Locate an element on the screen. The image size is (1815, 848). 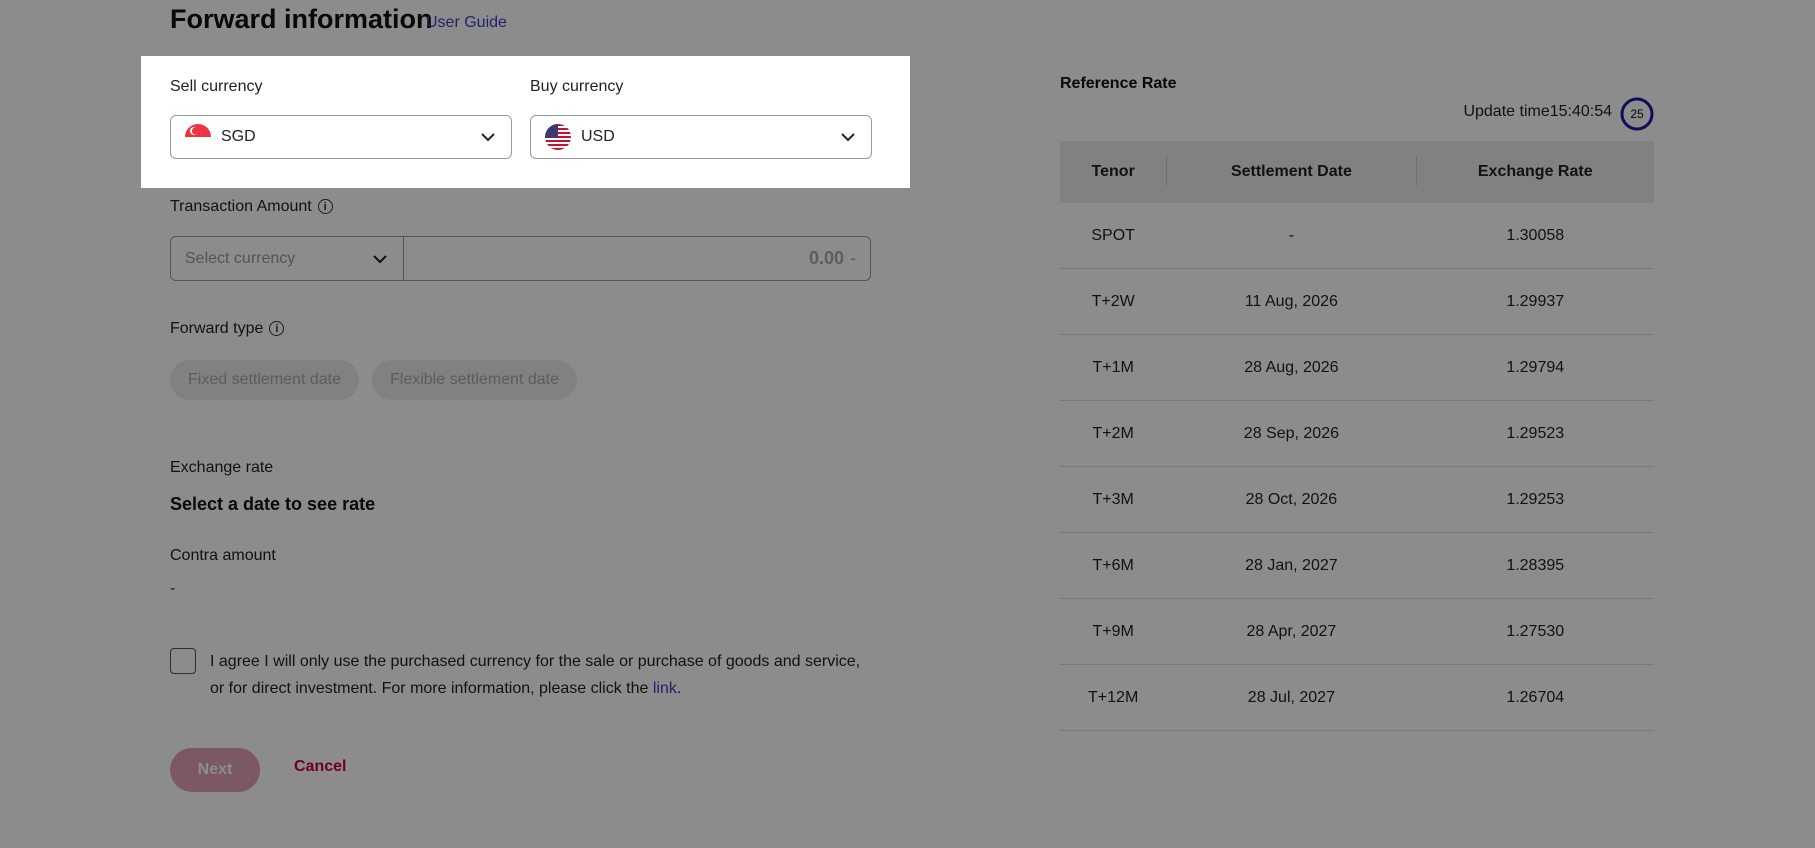
buy-currency-value: USD is located at coordinates (598, 136).